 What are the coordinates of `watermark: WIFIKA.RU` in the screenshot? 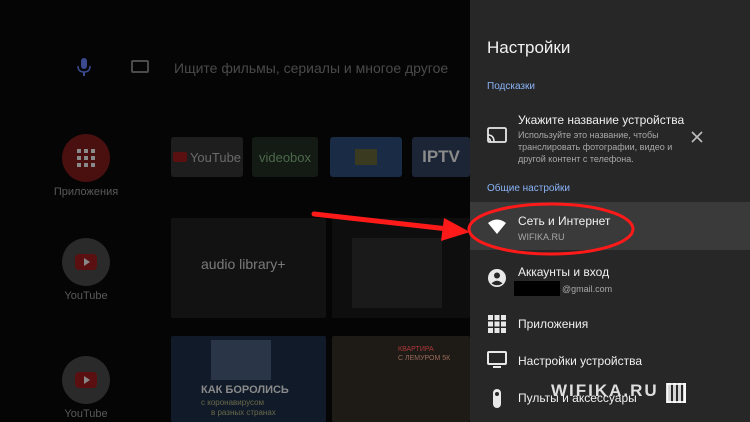 It's located at (605, 390).